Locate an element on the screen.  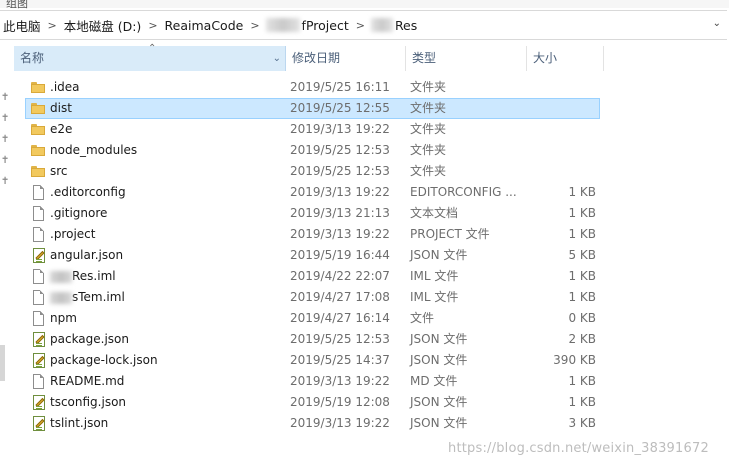
nav-scrollbar is located at coordinates (2, 363).